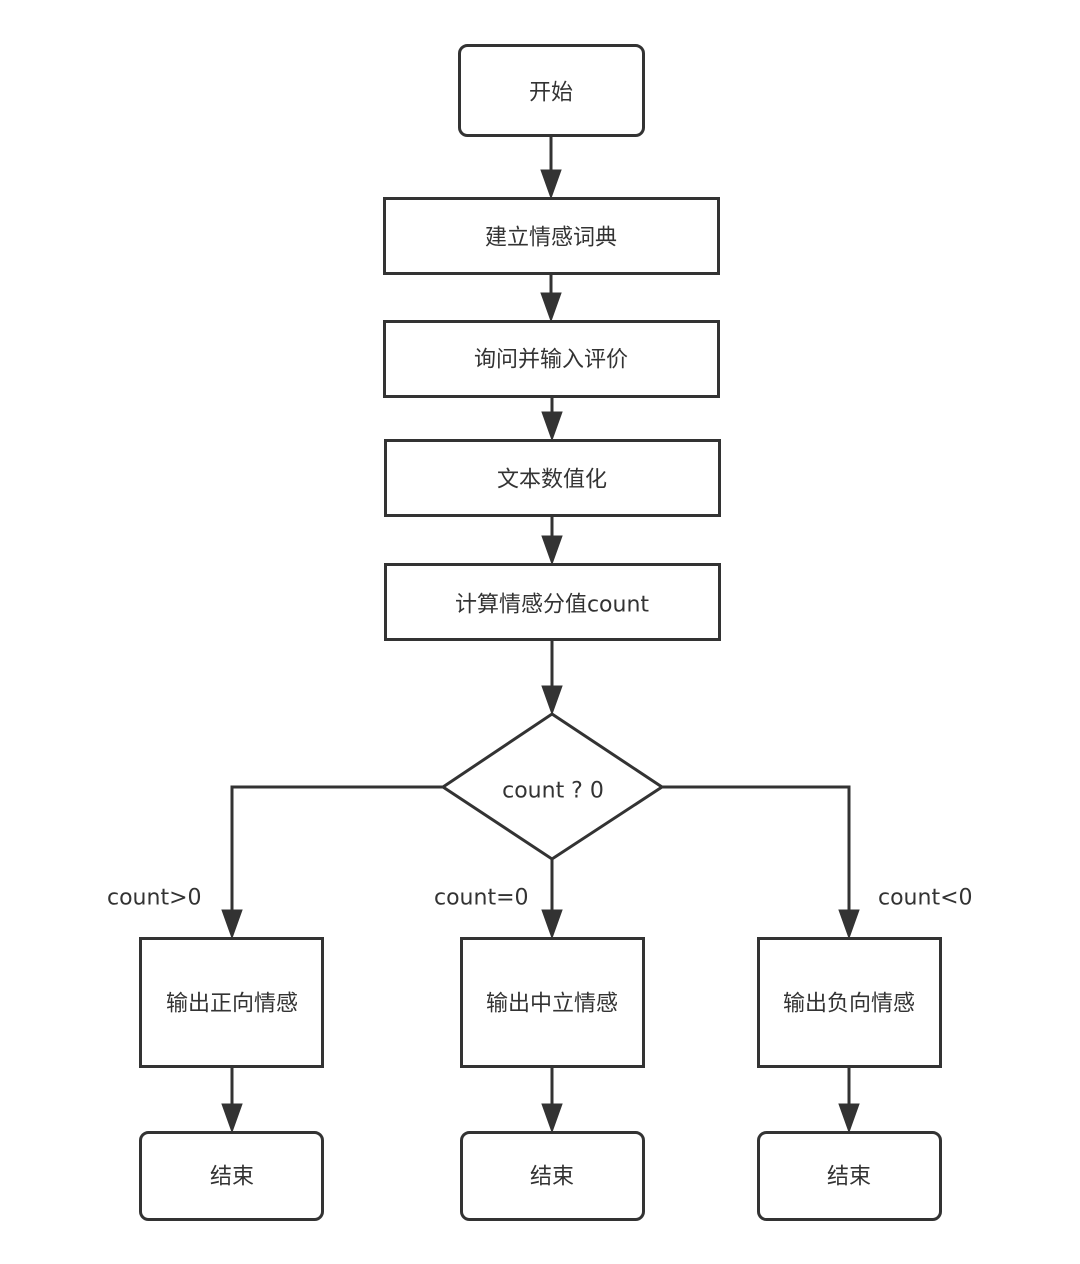  What do you see at coordinates (336, 850) in the screenshot?
I see `edge-decision-positive` at bounding box center [336, 850].